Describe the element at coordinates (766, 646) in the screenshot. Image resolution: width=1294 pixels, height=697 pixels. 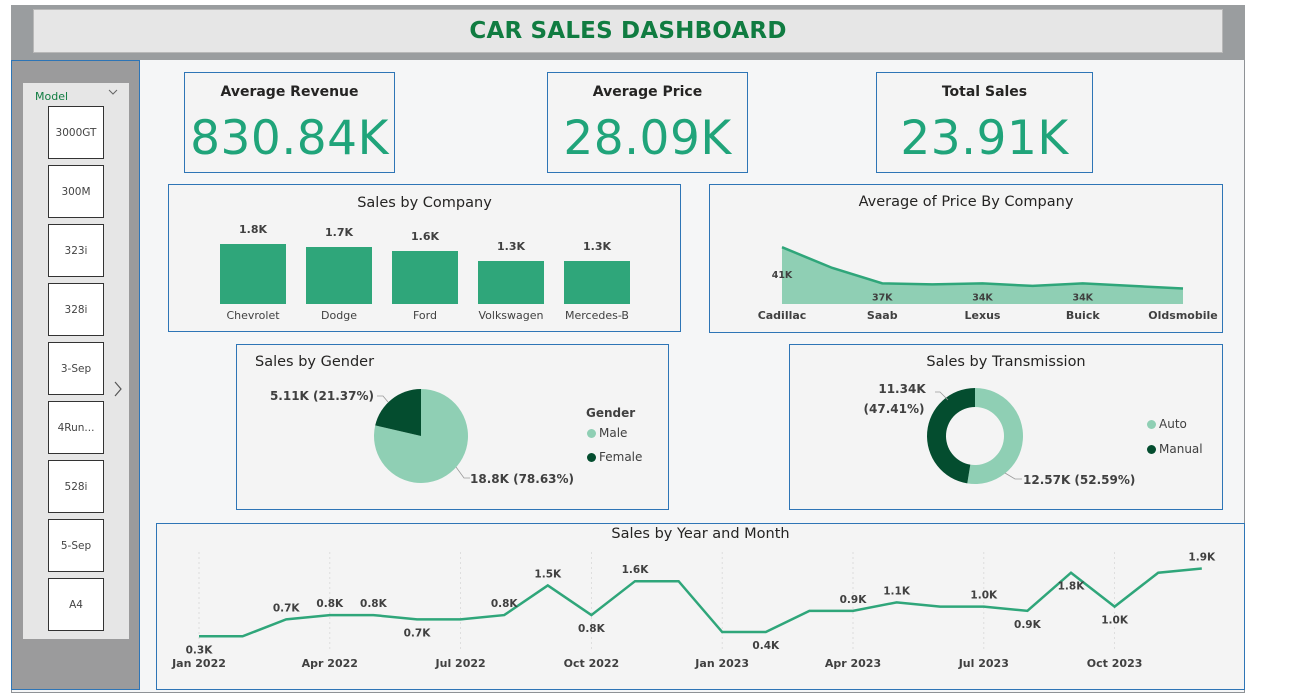
I see `data-label: 0.4K` at that location.